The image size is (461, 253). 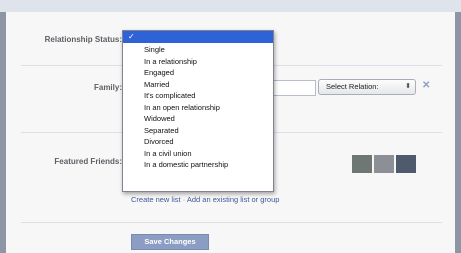 I want to click on option-engaged: Engaged, so click(x=198, y=73).